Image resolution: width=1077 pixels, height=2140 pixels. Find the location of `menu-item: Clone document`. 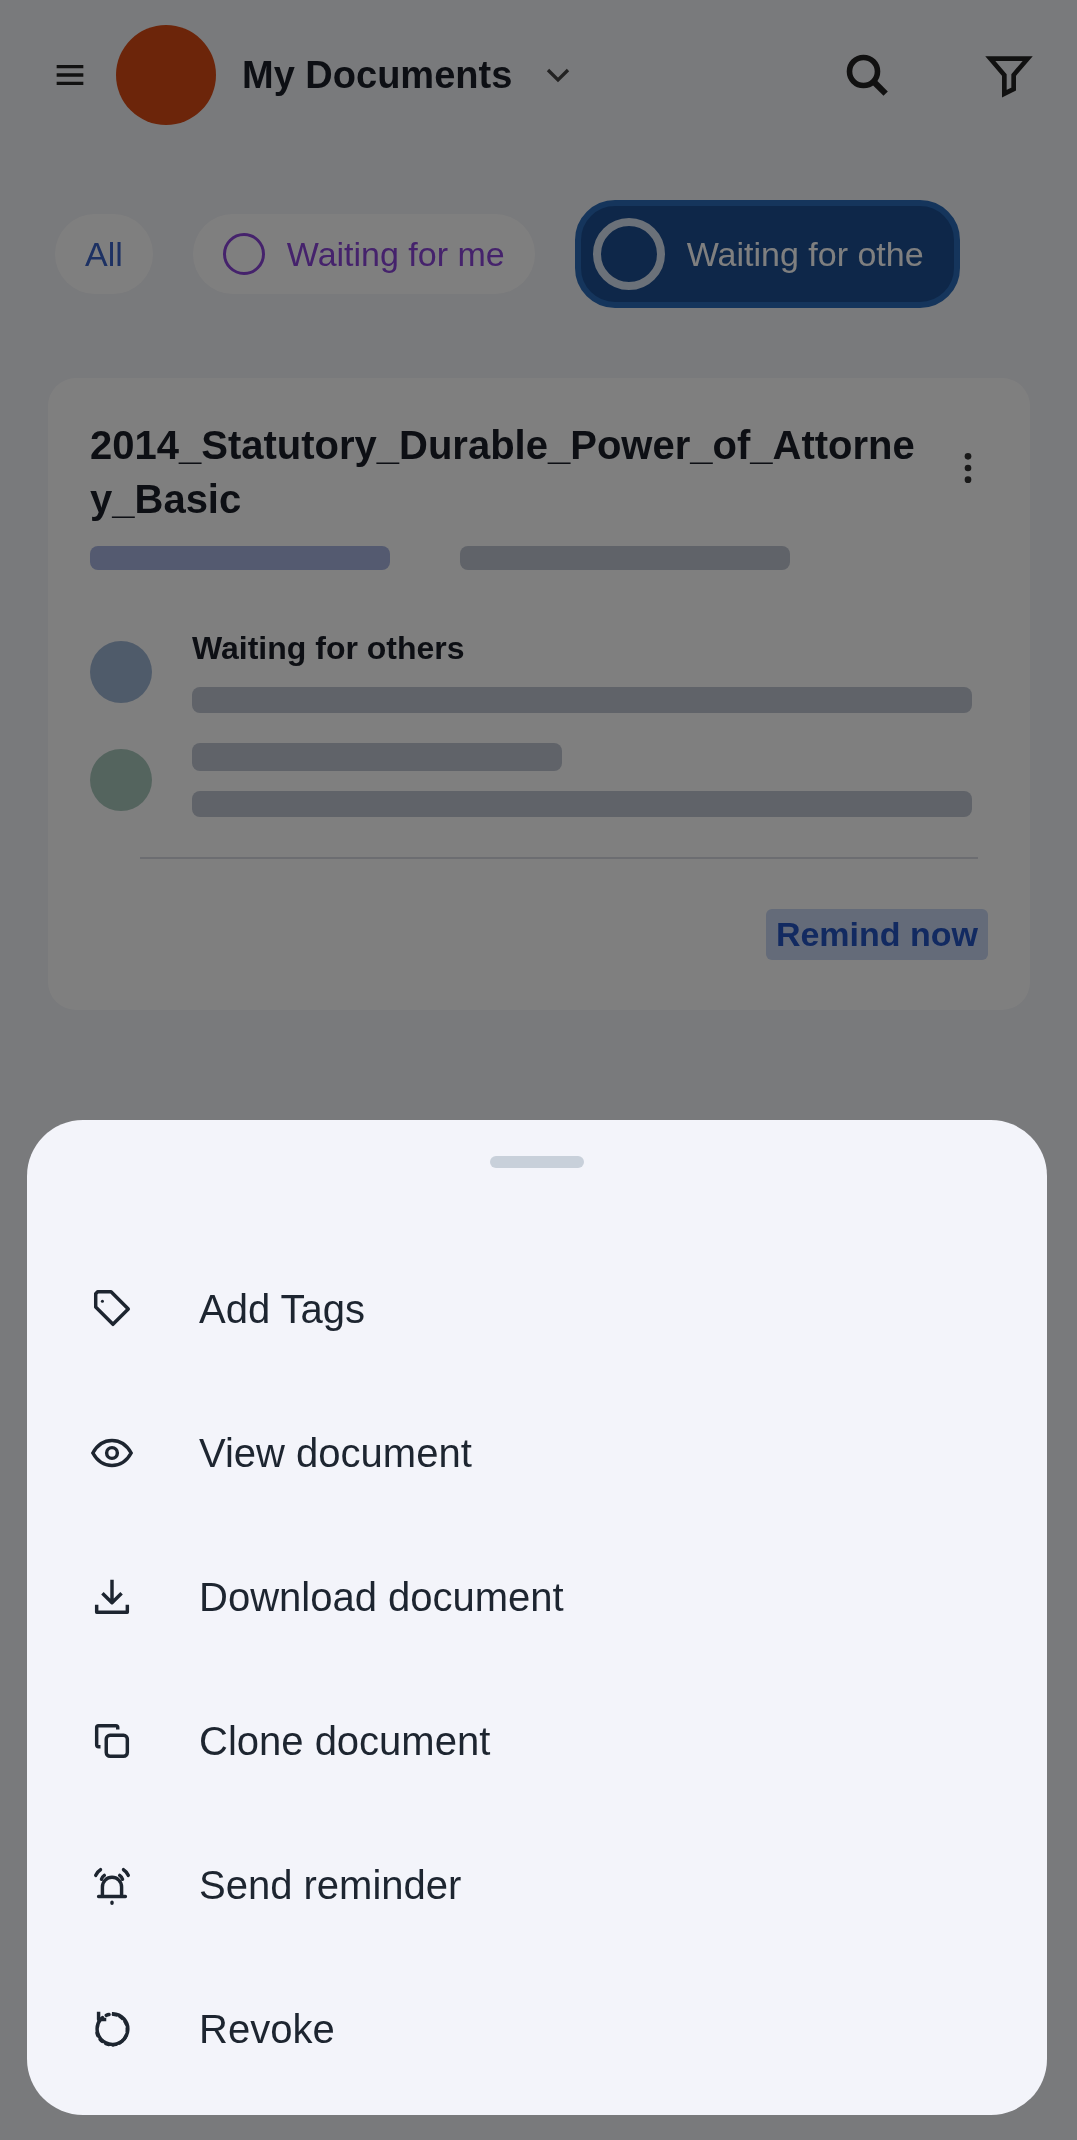

menu-item: Clone document is located at coordinates (537, 1741).